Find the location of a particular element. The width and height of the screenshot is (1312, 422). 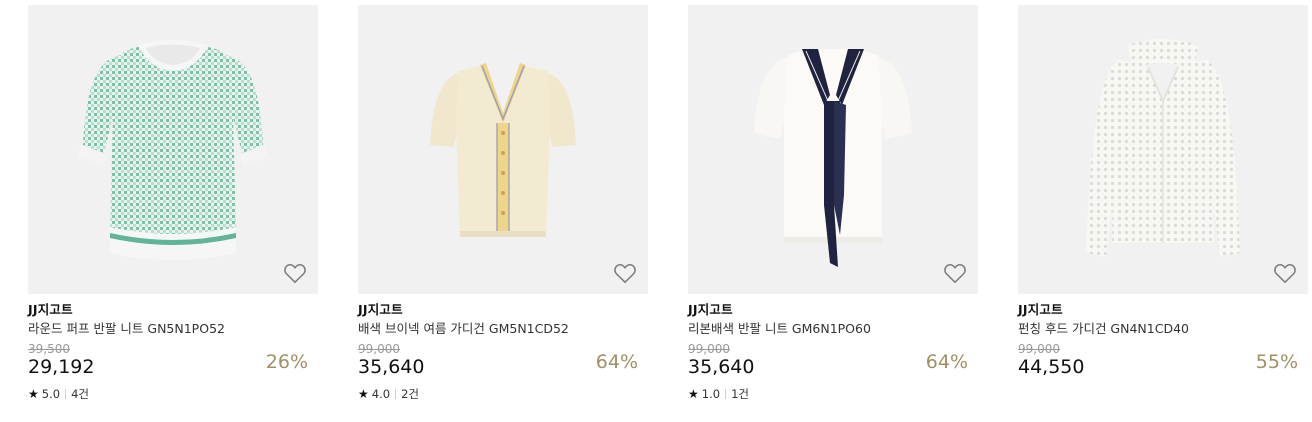

review-count: 4건 is located at coordinates (80, 394).